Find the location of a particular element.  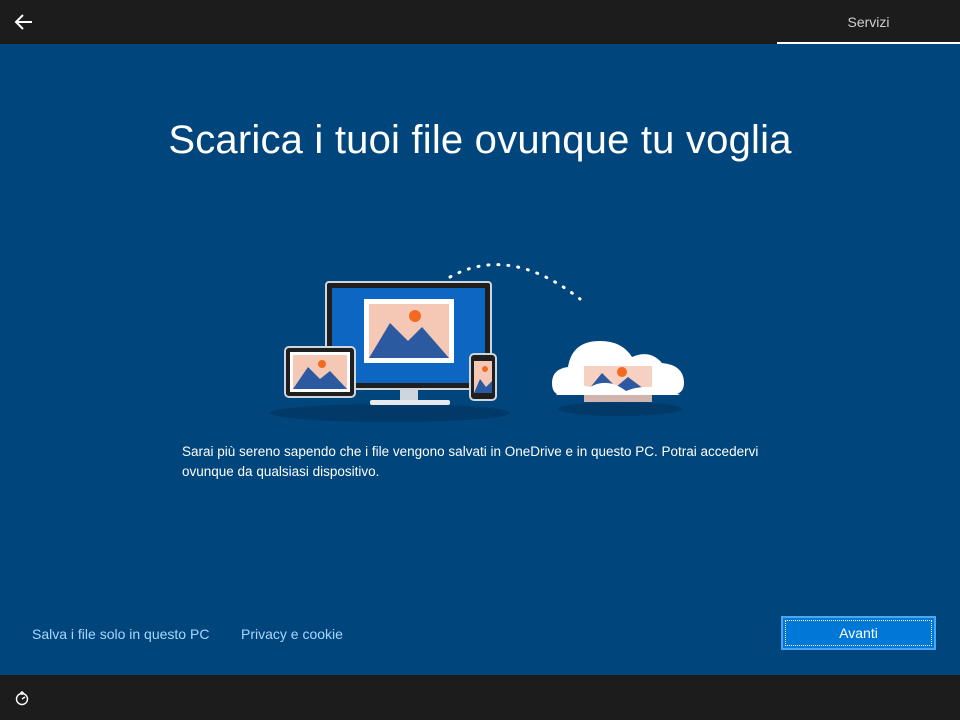

back-arrow-icon is located at coordinates (23, 22).